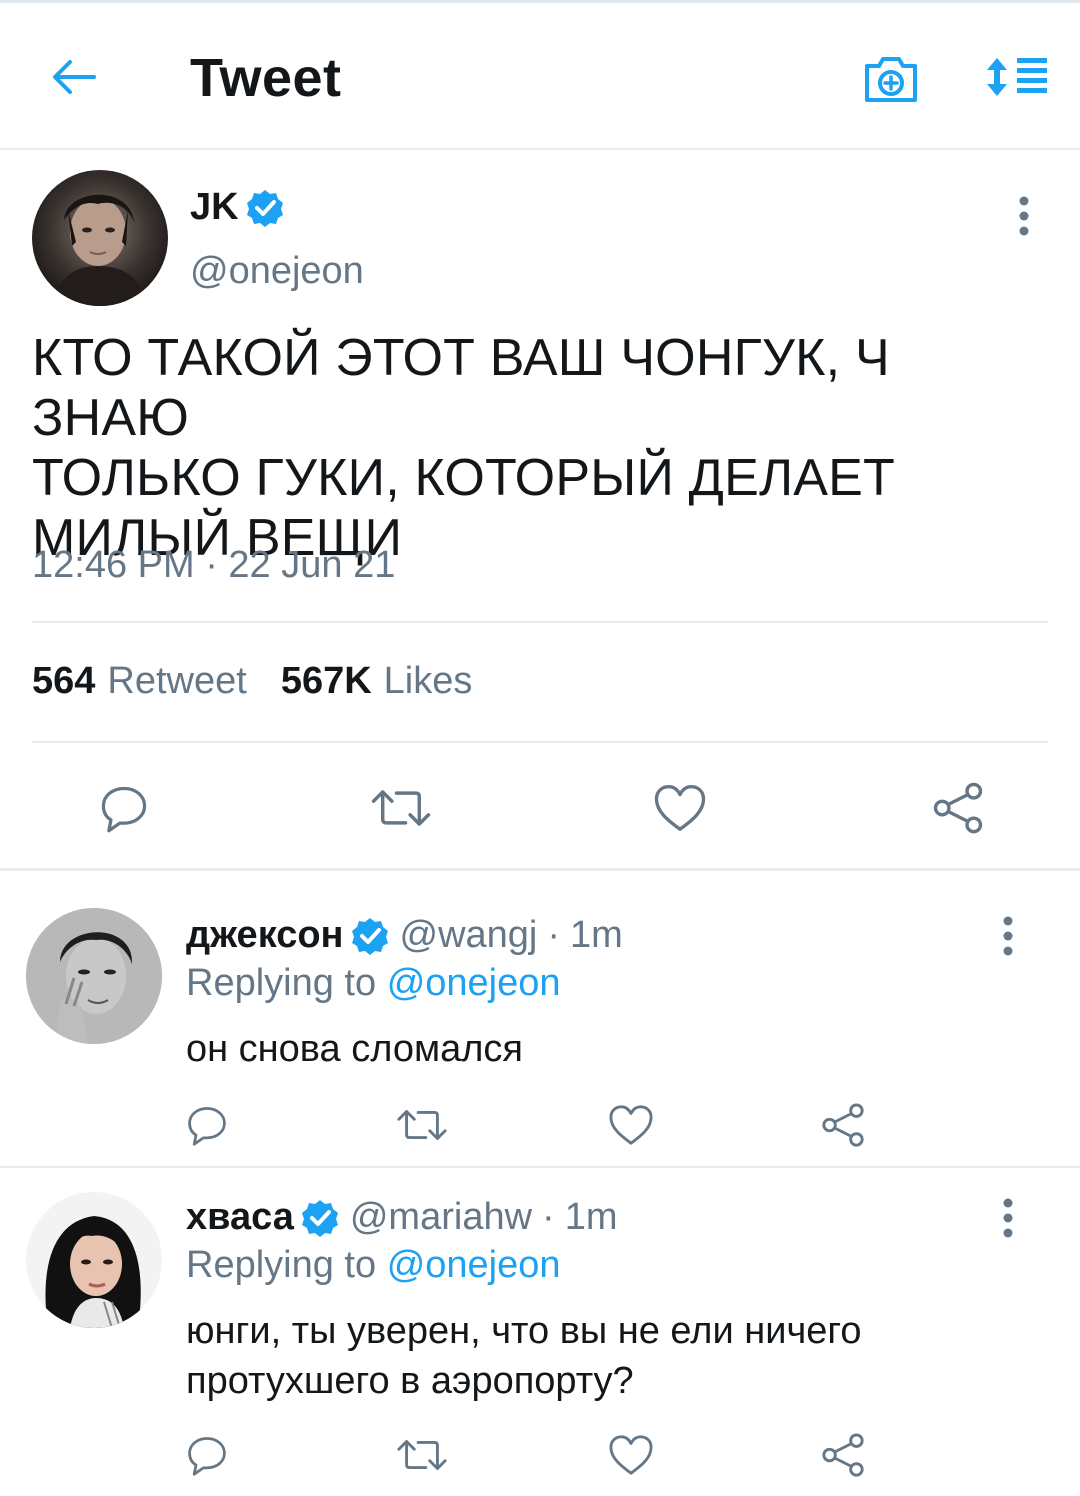 This screenshot has width=1080, height=1496. Describe the element at coordinates (524, 1331) in the screenshot. I see `reply-text-line: юнги, ты уверен, что вы не ели ничего` at that location.